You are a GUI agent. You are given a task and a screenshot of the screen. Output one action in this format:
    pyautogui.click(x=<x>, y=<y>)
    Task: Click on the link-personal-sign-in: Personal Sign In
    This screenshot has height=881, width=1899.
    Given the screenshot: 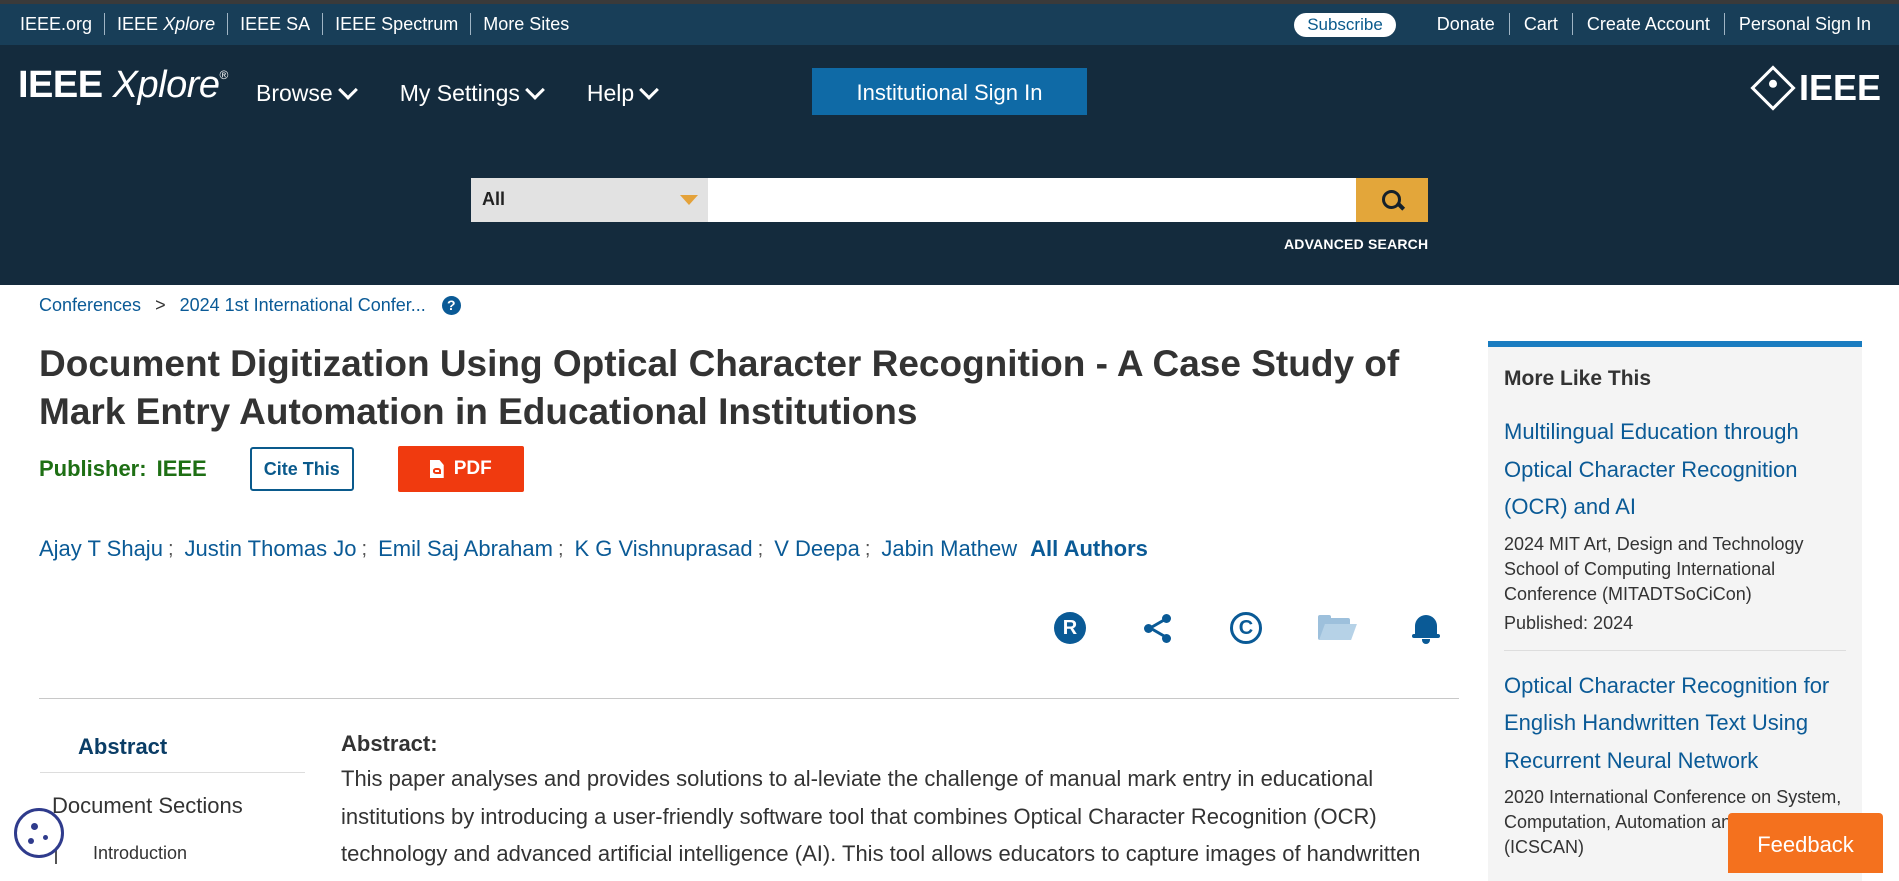 What is the action you would take?
    pyautogui.click(x=1805, y=24)
    